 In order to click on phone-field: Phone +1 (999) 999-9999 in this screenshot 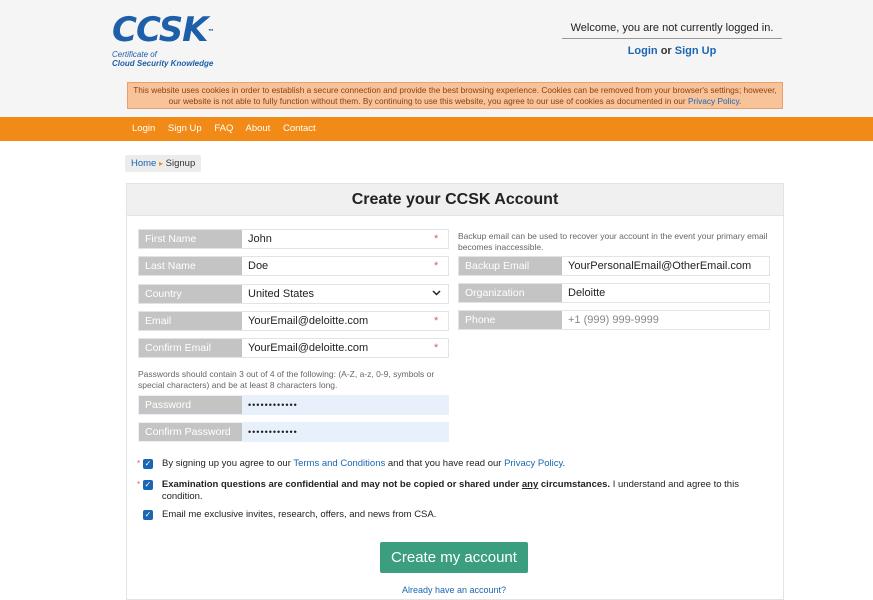, I will do `click(614, 320)`.